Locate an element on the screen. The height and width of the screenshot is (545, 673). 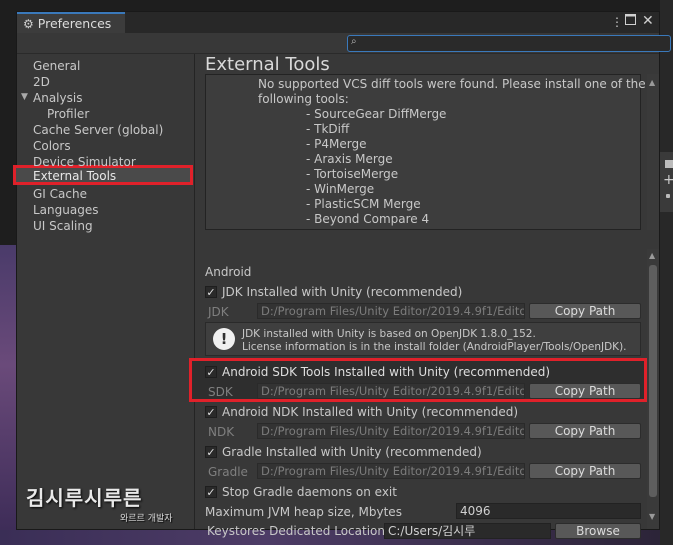
watermark-subtitle: 와르르 개발자 is located at coordinates (146, 519).